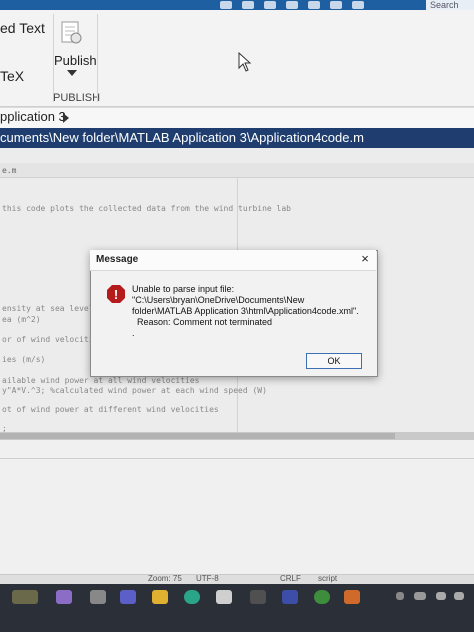 The image size is (474, 632). Describe the element at coordinates (48, 308) in the screenshot. I see `code-line: ensity at sea level` at that location.